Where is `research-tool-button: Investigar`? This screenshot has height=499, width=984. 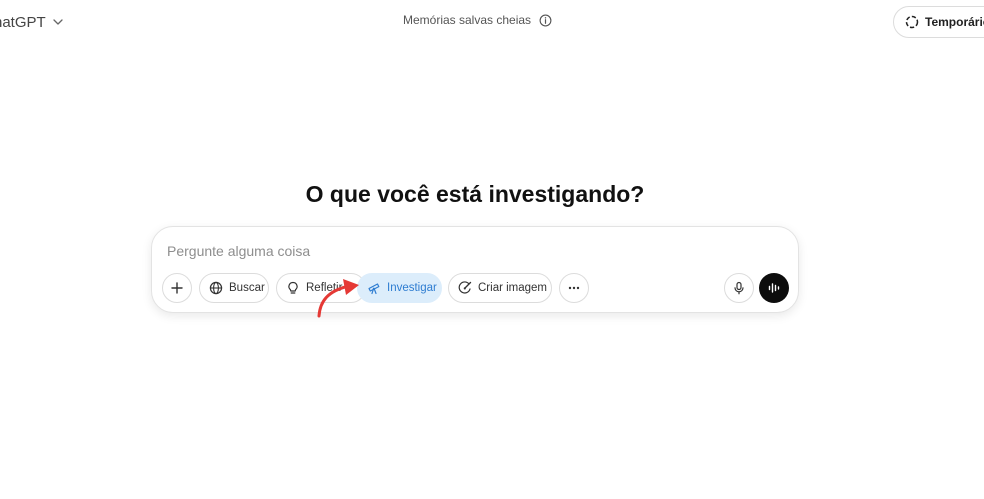
research-tool-button: Investigar is located at coordinates (399, 288).